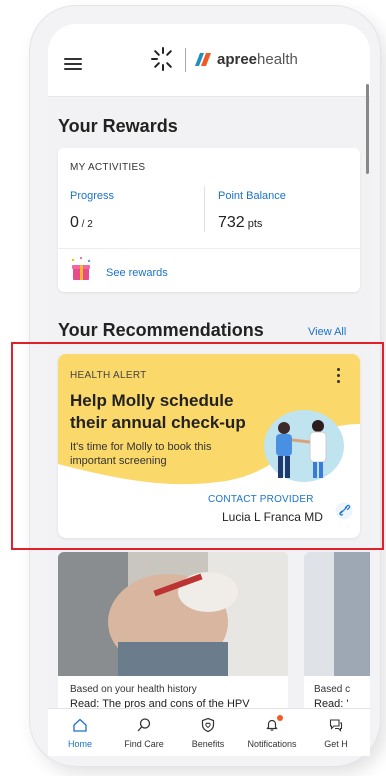  I want to click on tab-find-care: Find Care, so click(144, 732).